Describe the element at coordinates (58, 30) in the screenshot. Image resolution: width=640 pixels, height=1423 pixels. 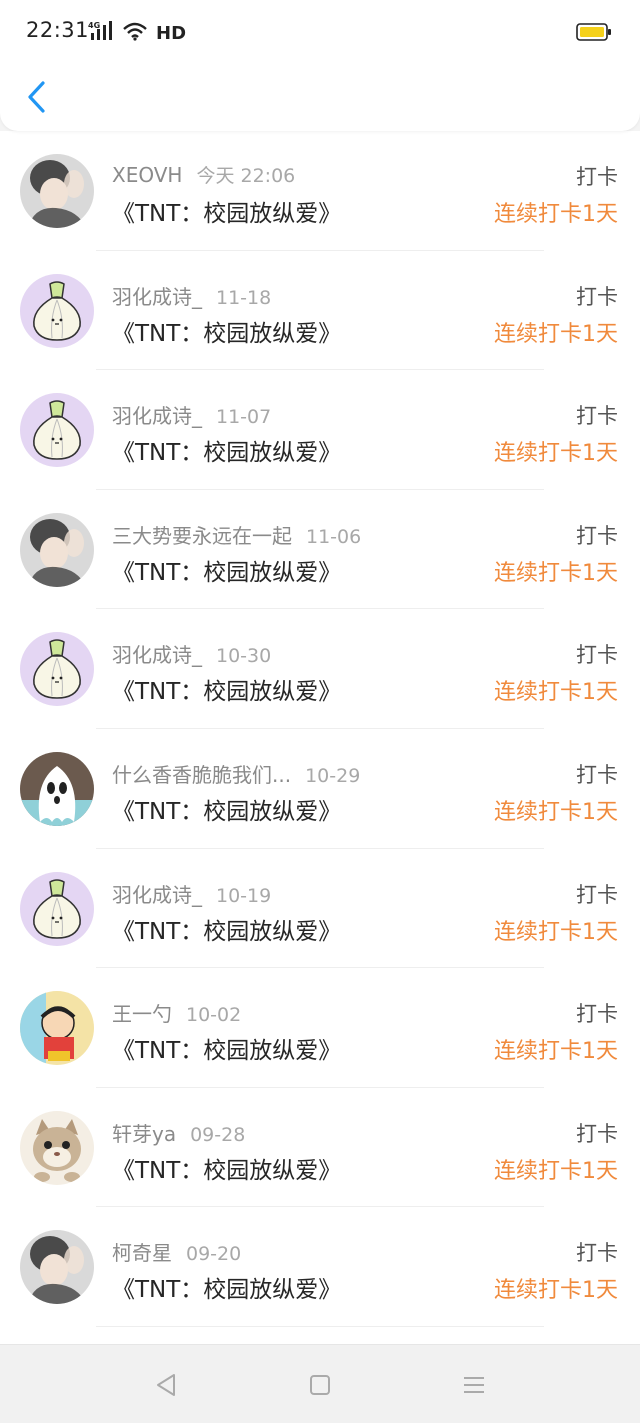
I see `status-time: 22:31` at that location.